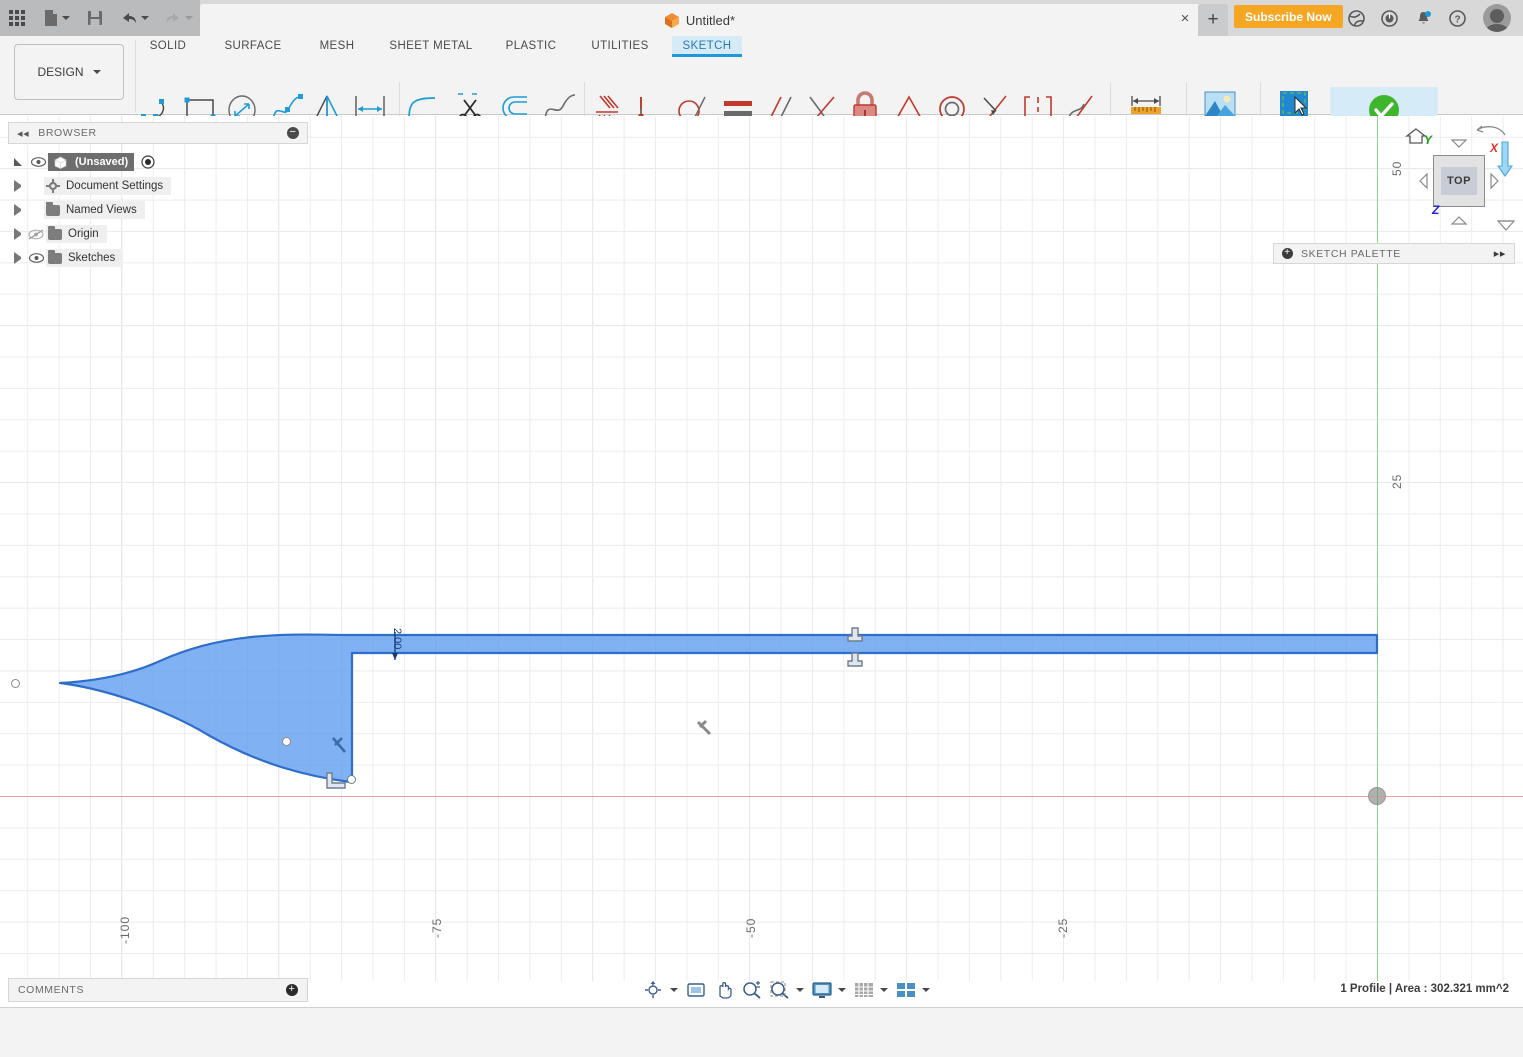 The width and height of the screenshot is (1523, 1057). I want to click on tab-sheet-metal: SHEET METAL, so click(431, 46).